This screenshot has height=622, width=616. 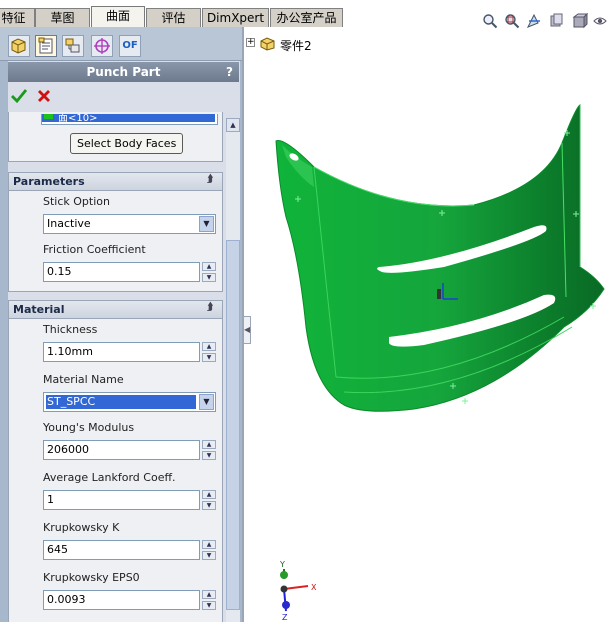 What do you see at coordinates (76, 201) in the screenshot?
I see `stick-option-label: Stick Option` at bounding box center [76, 201].